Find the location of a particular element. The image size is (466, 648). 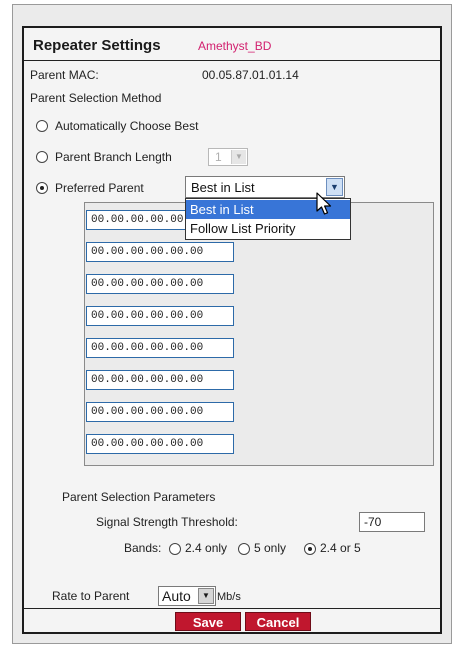

radio-band-both-label: 2.4 or 5 is located at coordinates (340, 548).